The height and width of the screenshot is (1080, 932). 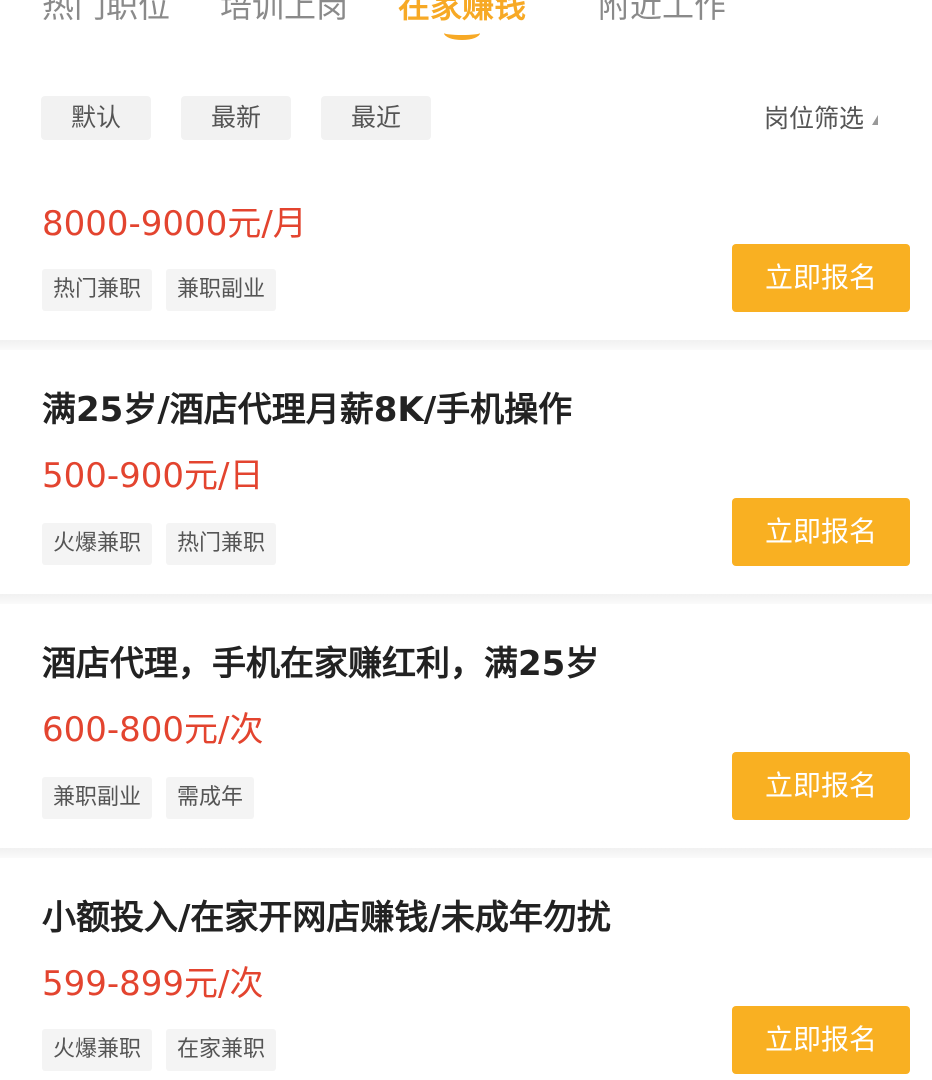 I want to click on job-tags: 兼职副业 需成年, so click(x=155, y=798).